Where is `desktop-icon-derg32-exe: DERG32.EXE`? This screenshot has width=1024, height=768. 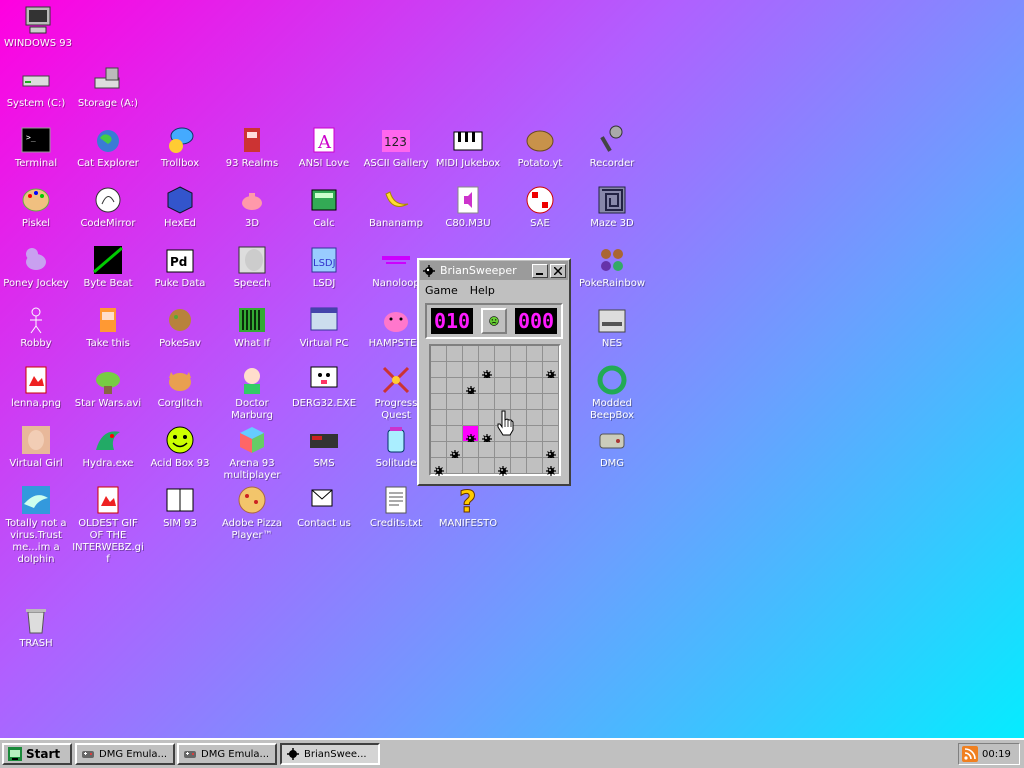 desktop-icon-derg32-exe: DERG32.EXE is located at coordinates (324, 387).